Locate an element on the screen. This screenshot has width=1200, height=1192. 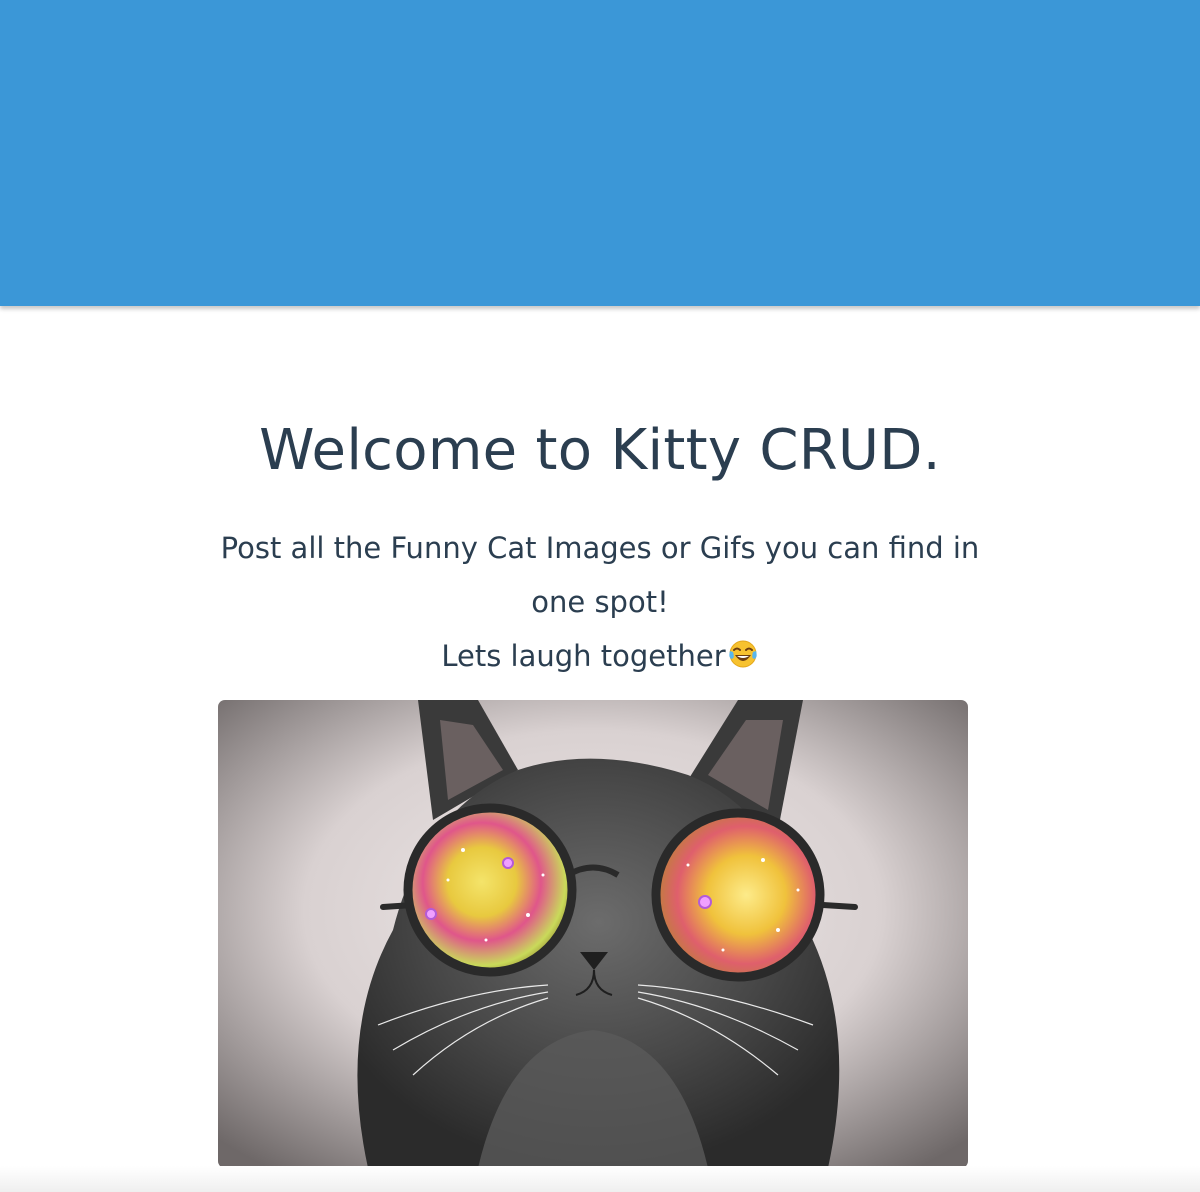
page-bottom-shadow is located at coordinates (600, 1179).